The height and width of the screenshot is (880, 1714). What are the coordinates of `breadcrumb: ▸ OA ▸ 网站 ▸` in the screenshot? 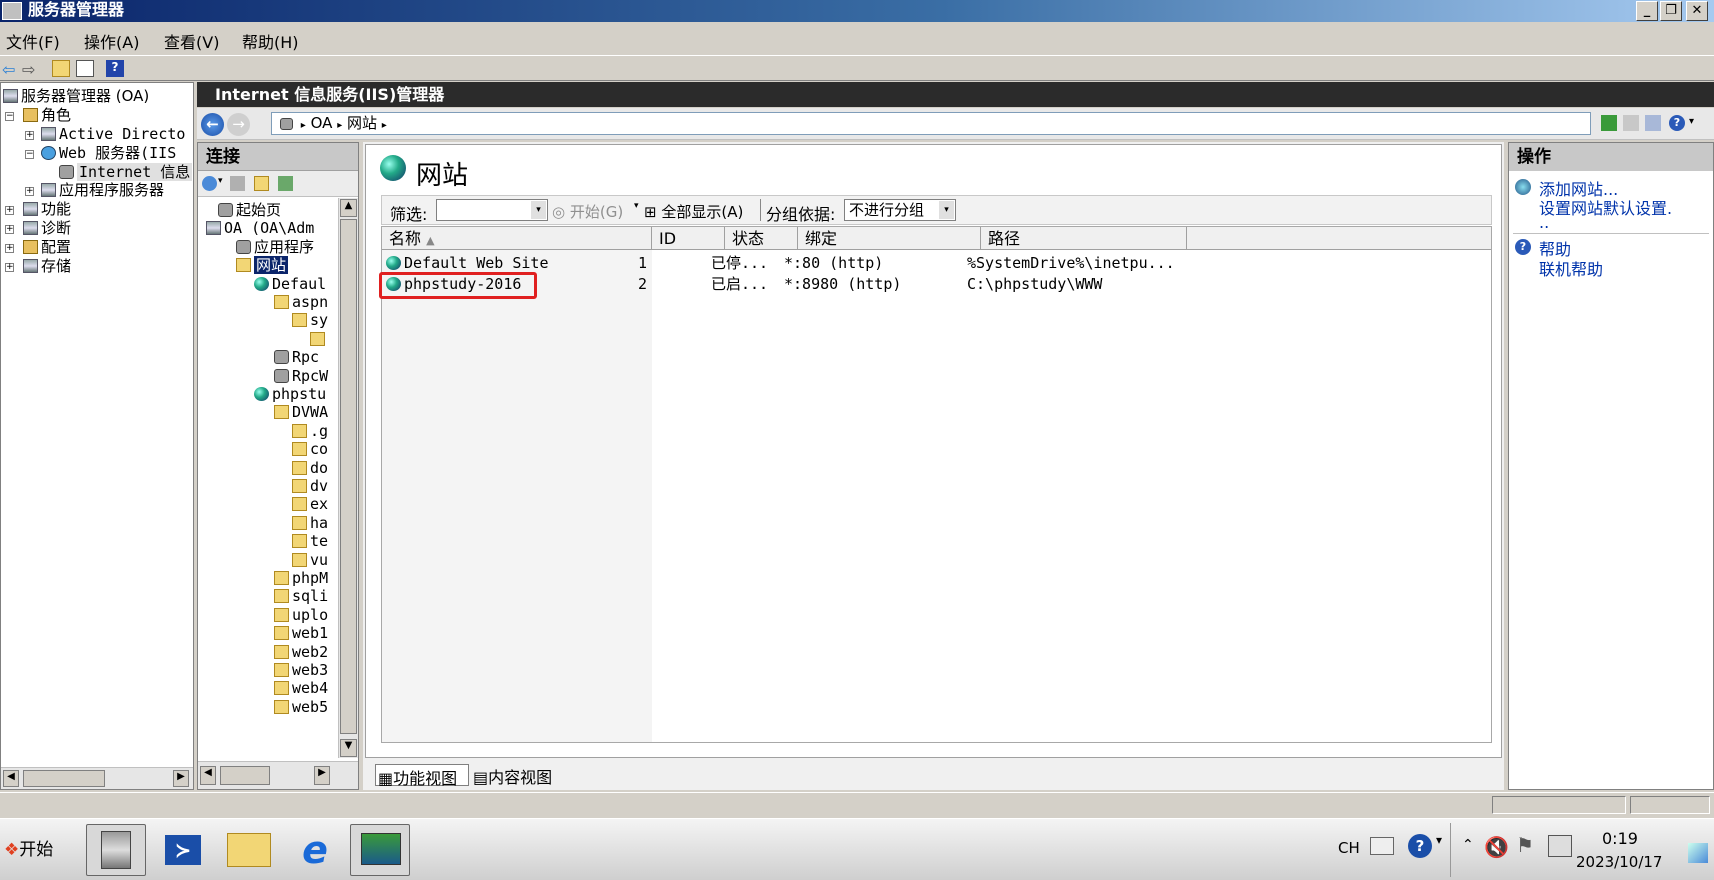 It's located at (931, 123).